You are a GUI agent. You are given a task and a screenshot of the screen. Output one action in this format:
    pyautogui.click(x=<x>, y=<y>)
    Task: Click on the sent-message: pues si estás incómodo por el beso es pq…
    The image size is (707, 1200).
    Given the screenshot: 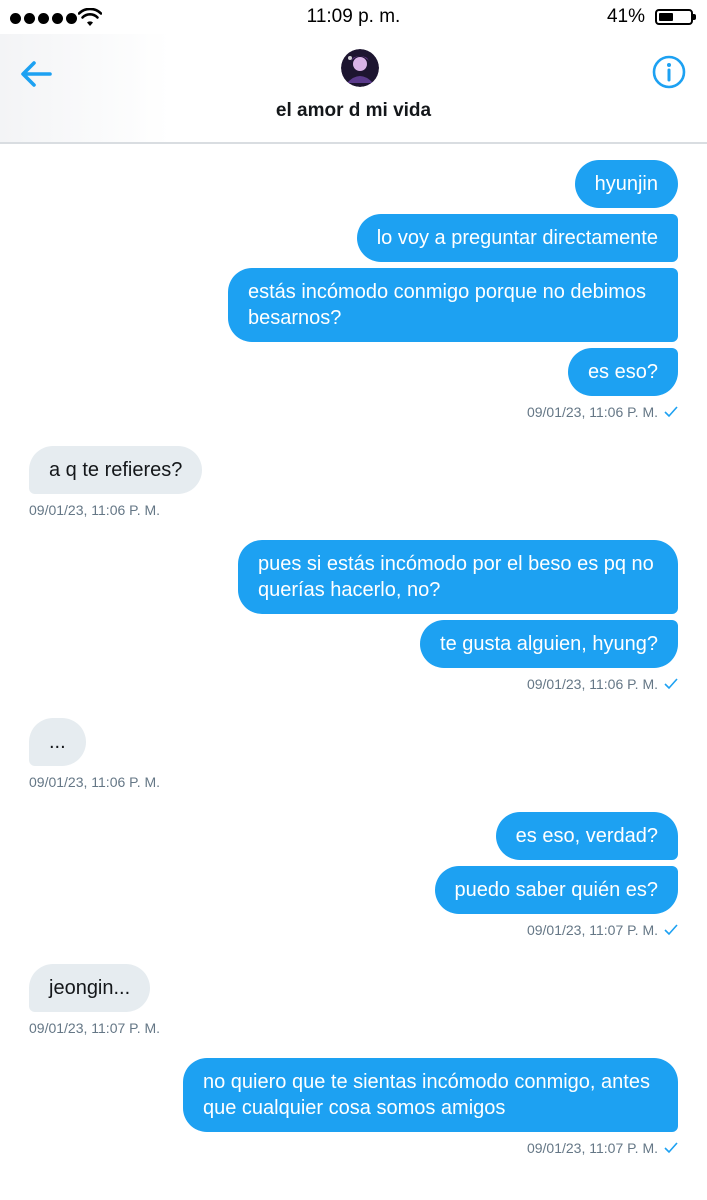 What is the action you would take?
    pyautogui.click(x=458, y=577)
    